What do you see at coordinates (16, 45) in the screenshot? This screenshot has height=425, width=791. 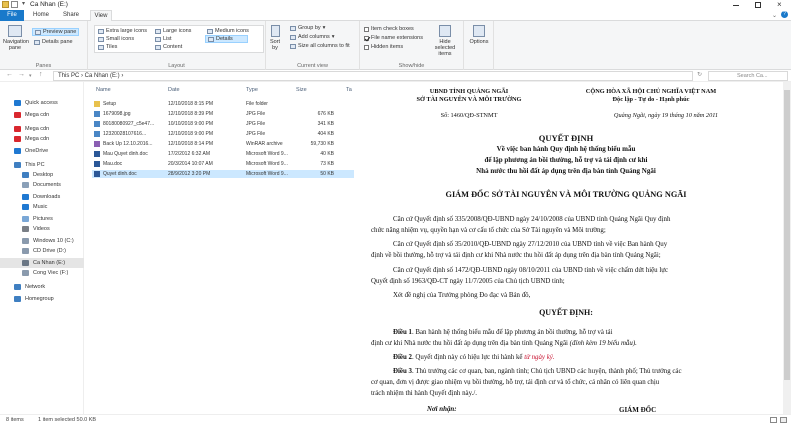 I see `navigation-pane-label: Navigation pane` at bounding box center [16, 45].